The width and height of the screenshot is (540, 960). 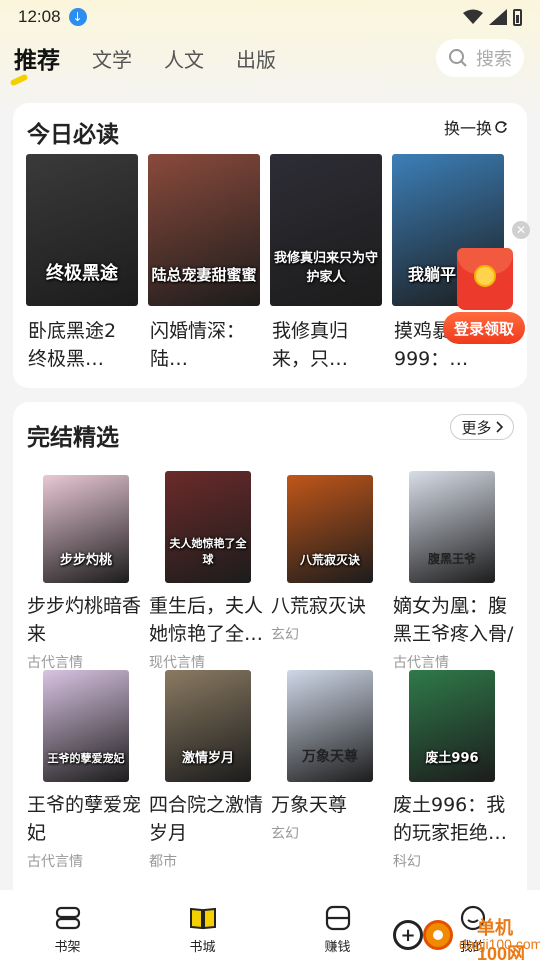 What do you see at coordinates (499, 944) in the screenshot?
I see `watermark-url: danji100.com` at bounding box center [499, 944].